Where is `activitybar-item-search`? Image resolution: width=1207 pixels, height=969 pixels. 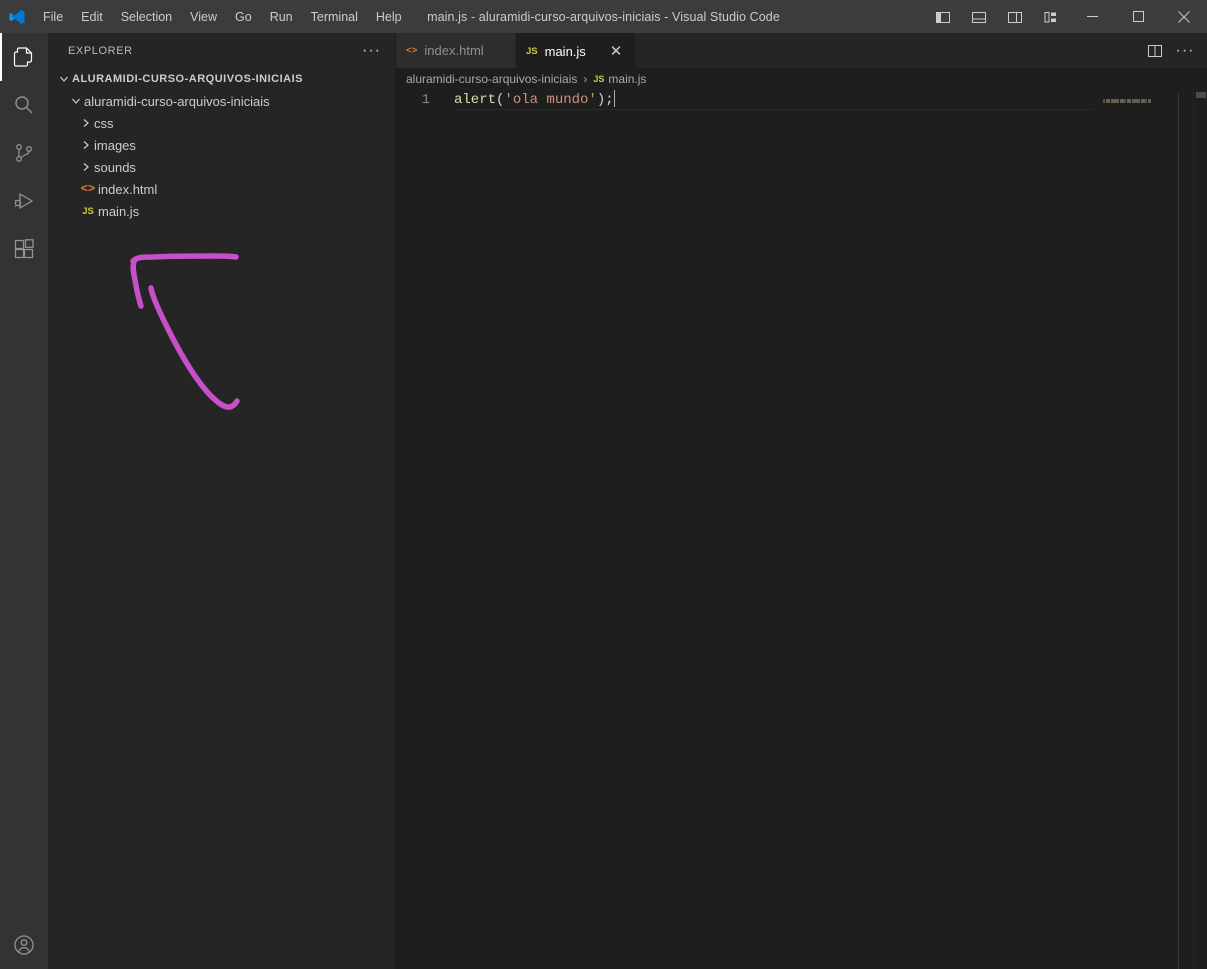
activitybar-item-search is located at coordinates (24, 105).